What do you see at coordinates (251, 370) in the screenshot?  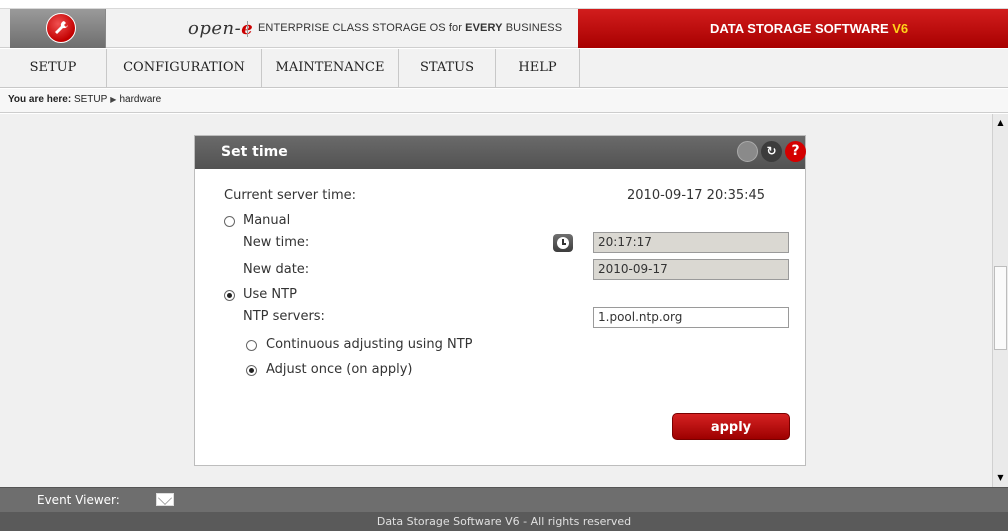 I see `adjust-once-radio` at bounding box center [251, 370].